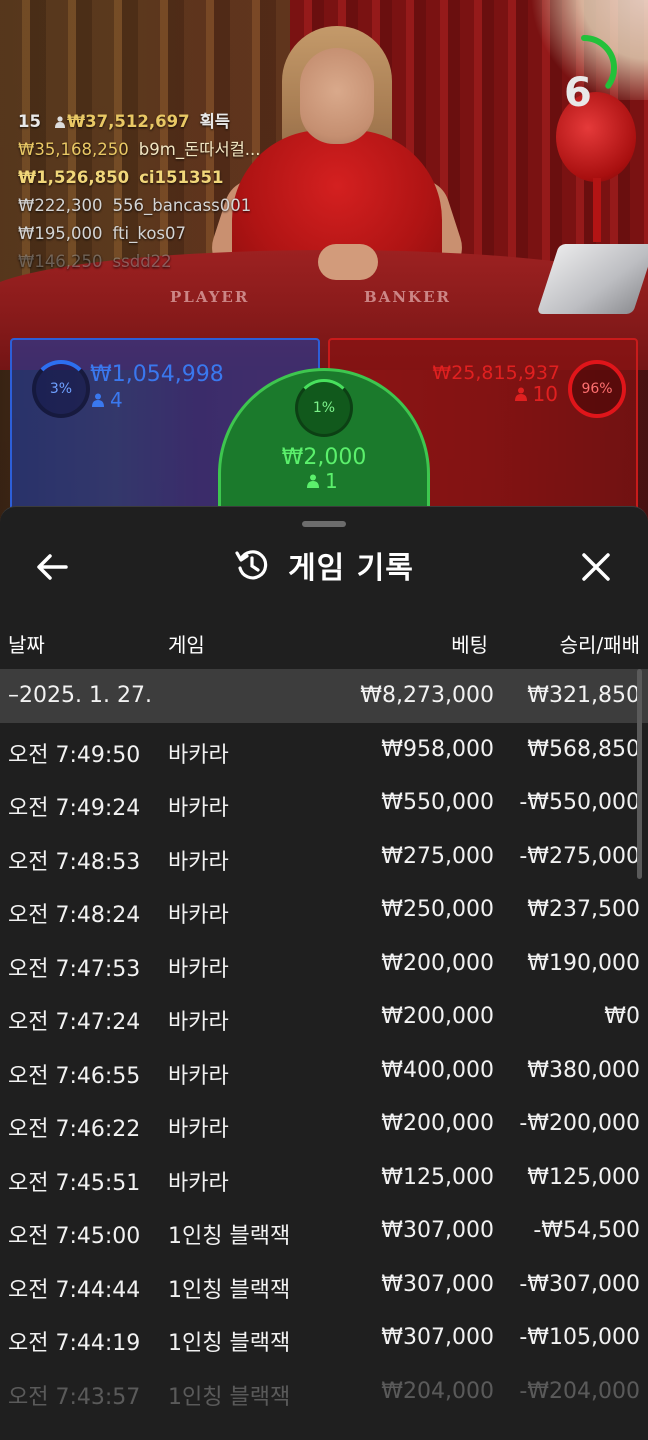 This screenshot has height=1440, width=648. What do you see at coordinates (437, 856) in the screenshot?
I see `history-bet: ₩275,000` at bounding box center [437, 856].